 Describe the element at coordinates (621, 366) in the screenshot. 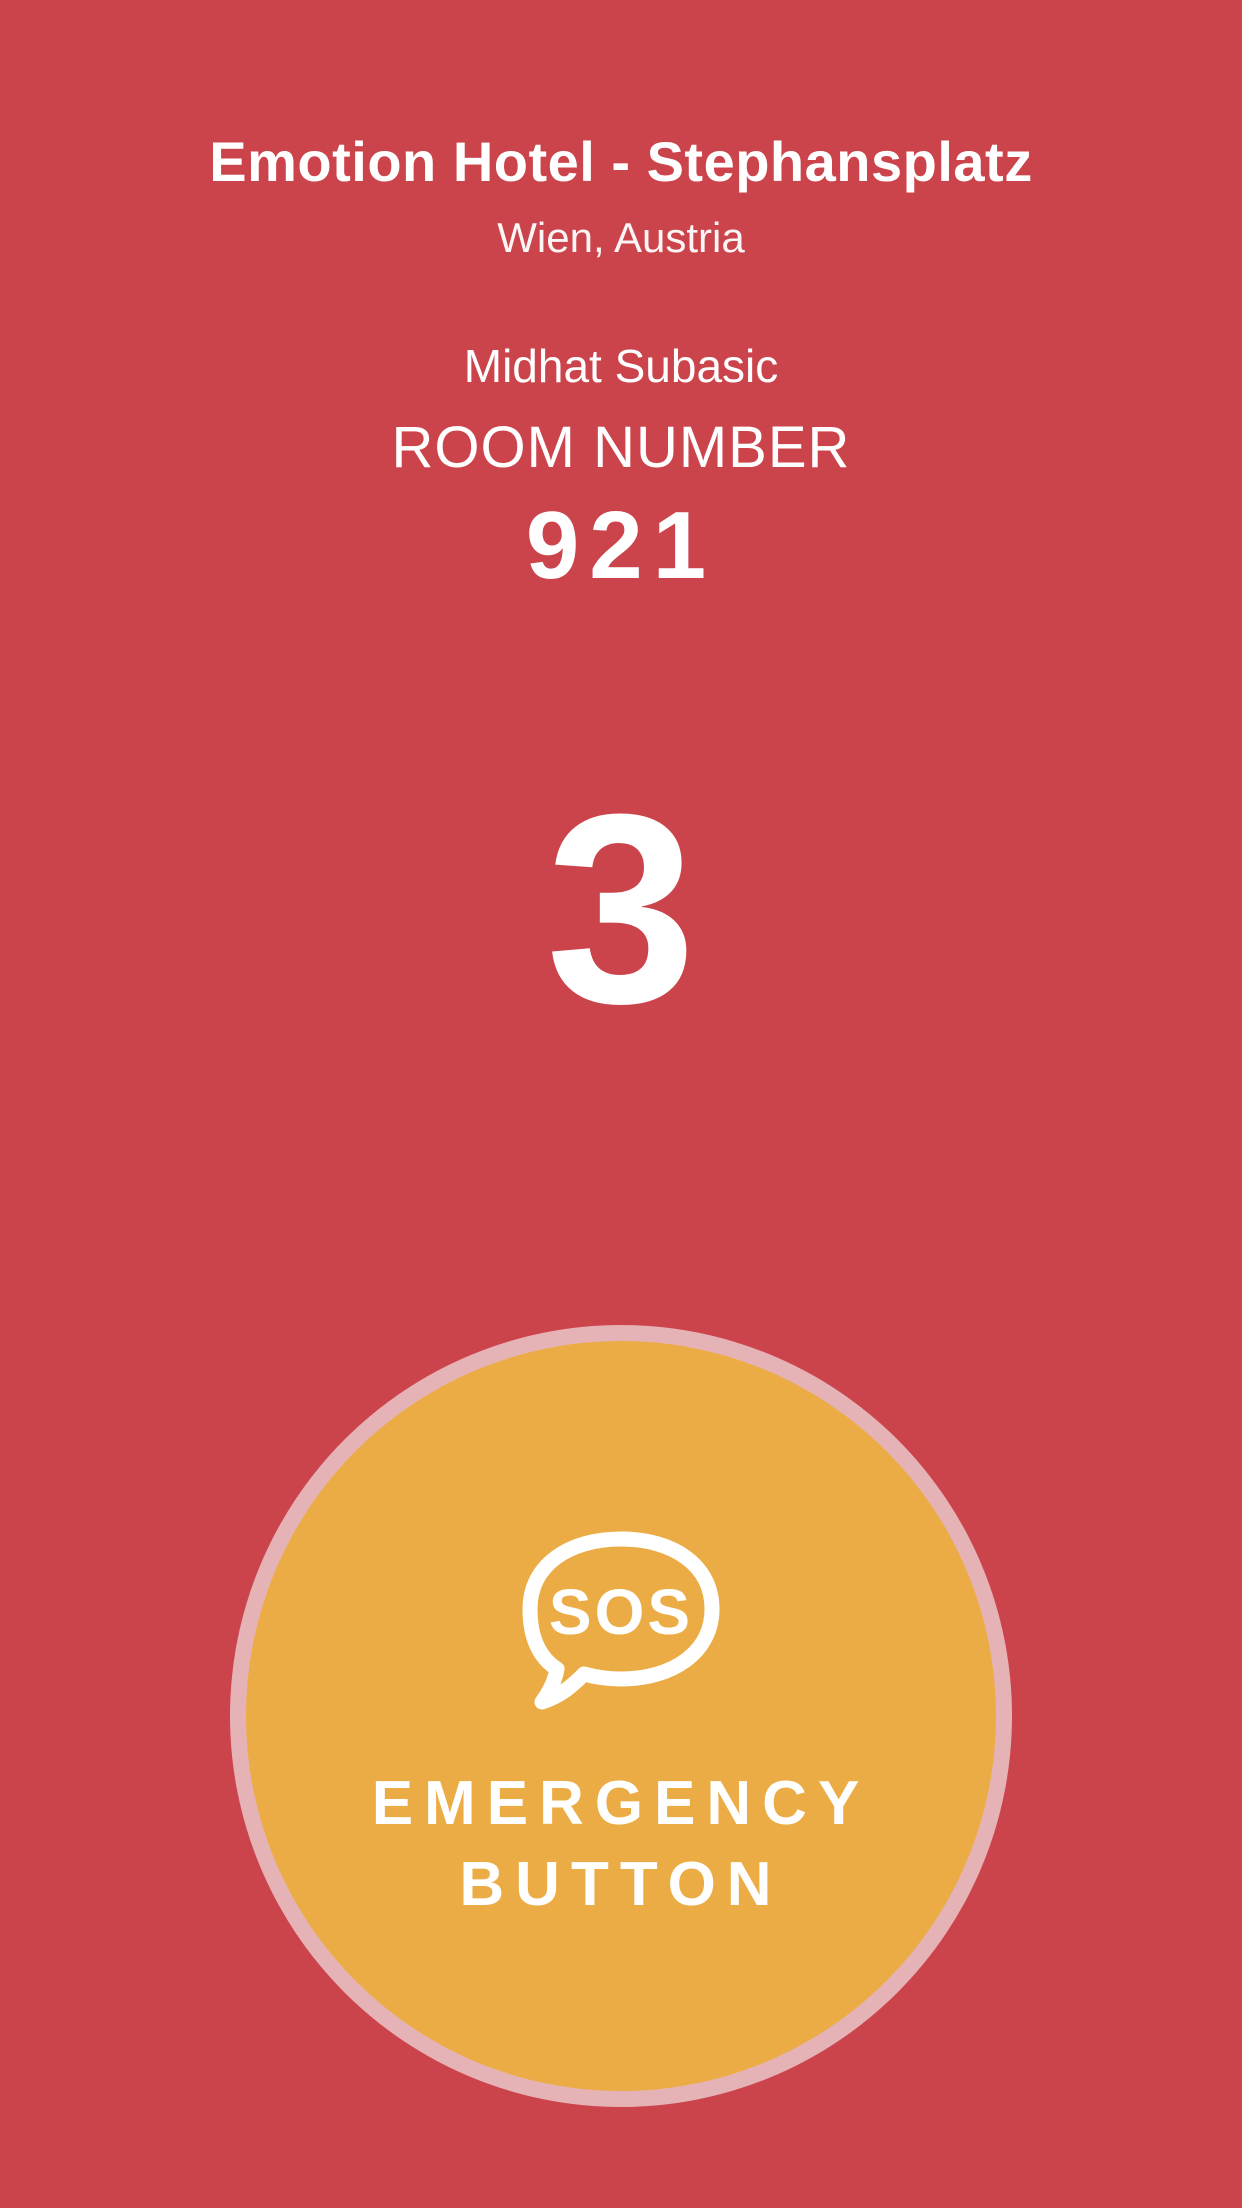

I see `guest-name: Midhat Subasic` at that location.